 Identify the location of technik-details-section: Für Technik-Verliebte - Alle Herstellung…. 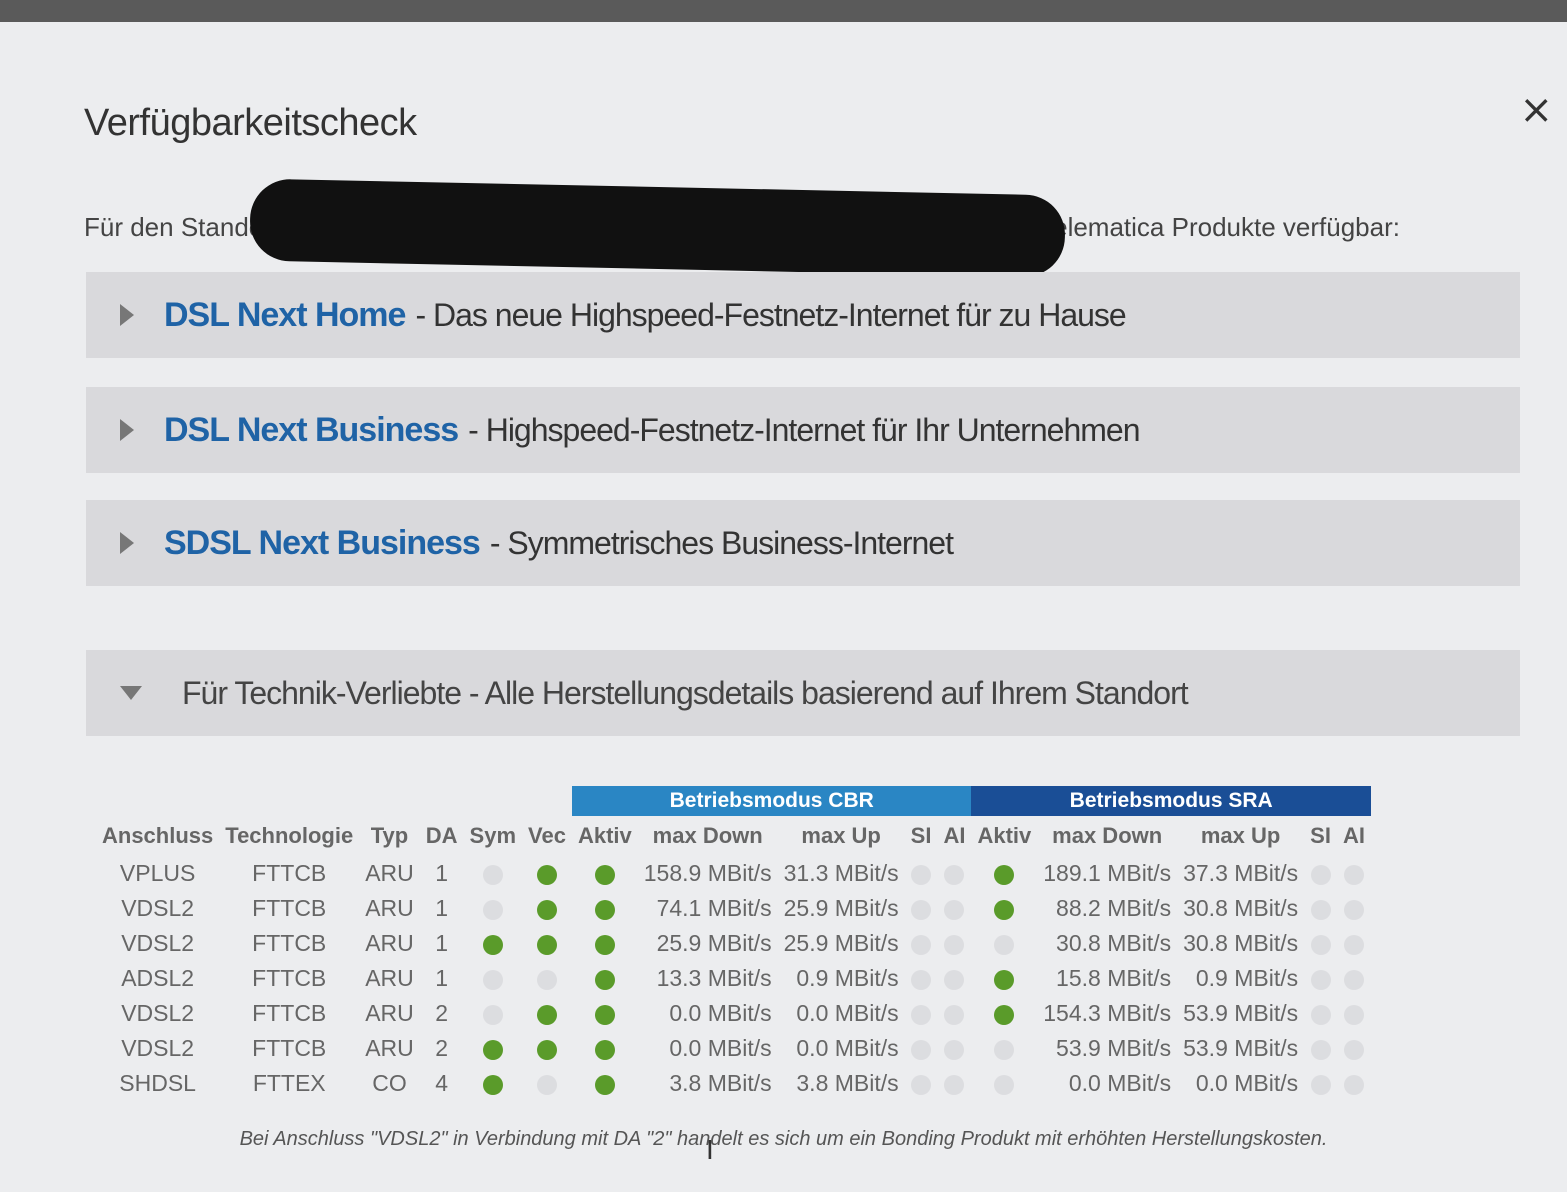
(803, 693).